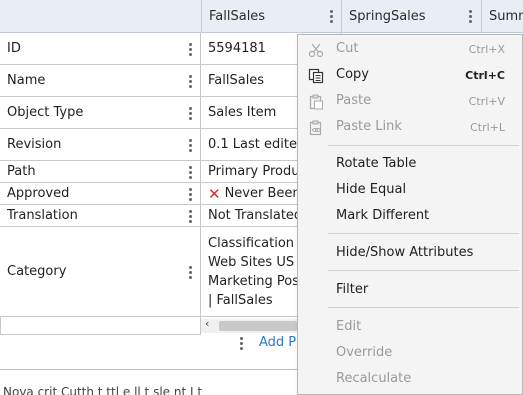 The height and width of the screenshot is (395, 523). What do you see at coordinates (100, 193) in the screenshot?
I see `row-label: Approved` at bounding box center [100, 193].